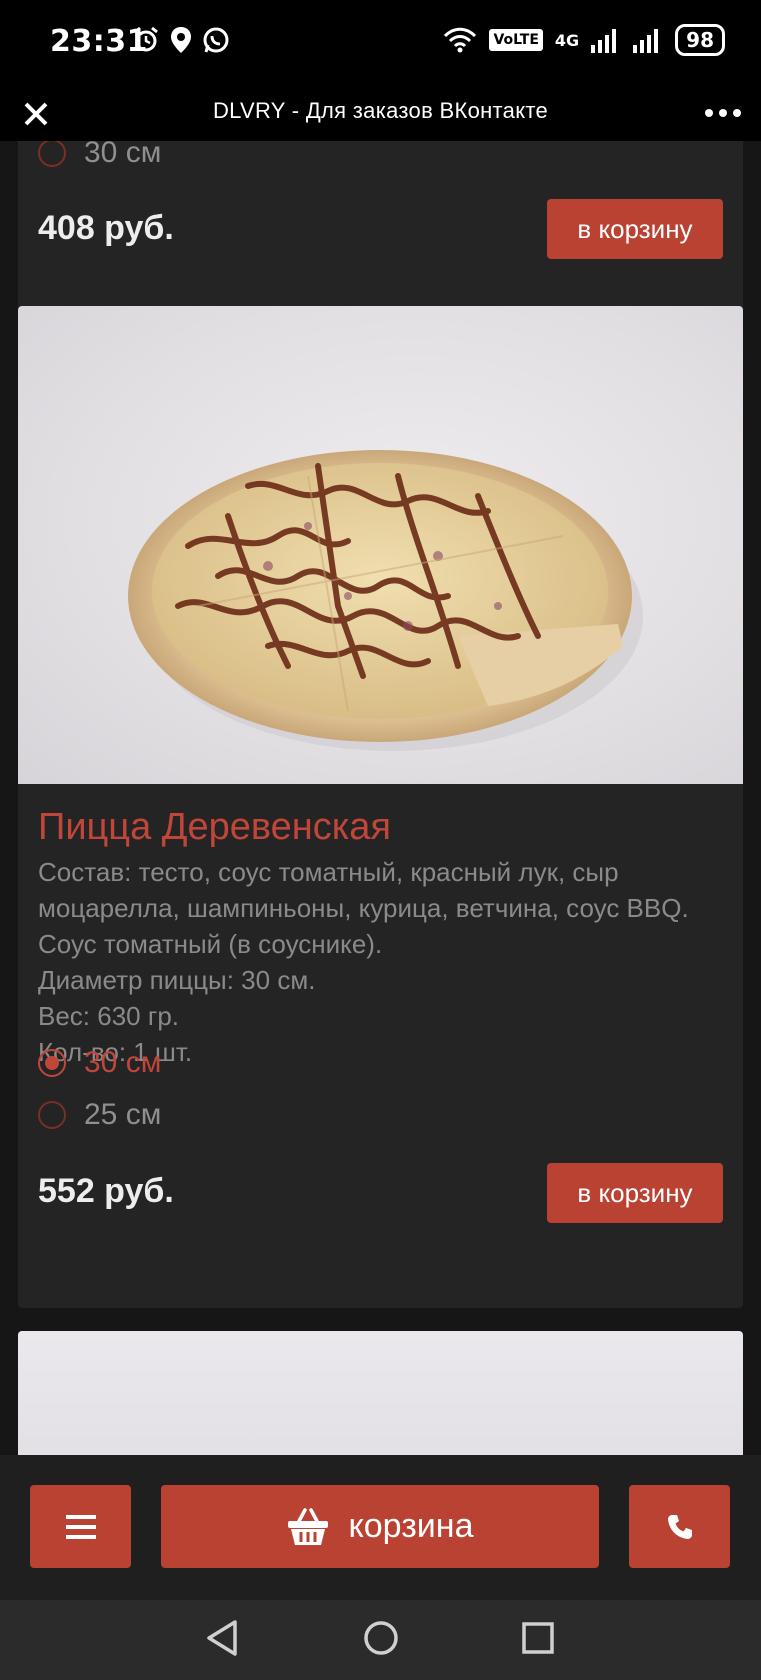 The image size is (761, 1680). I want to click on location-icon, so click(181, 40).